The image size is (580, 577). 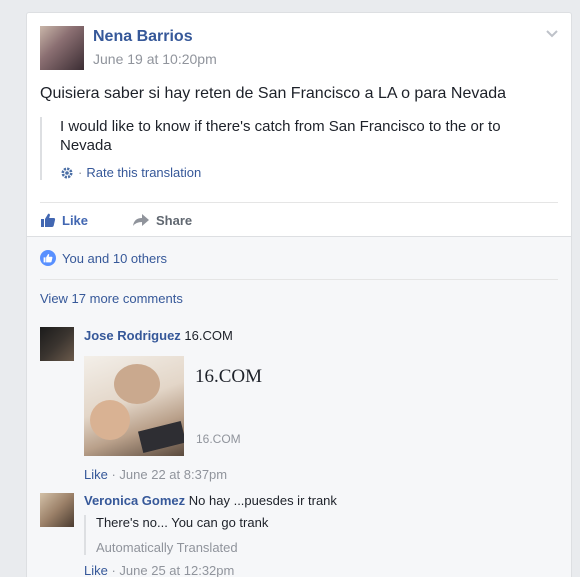 What do you see at coordinates (218, 439) in the screenshot?
I see `link-preview-domain: 16.COM` at bounding box center [218, 439].